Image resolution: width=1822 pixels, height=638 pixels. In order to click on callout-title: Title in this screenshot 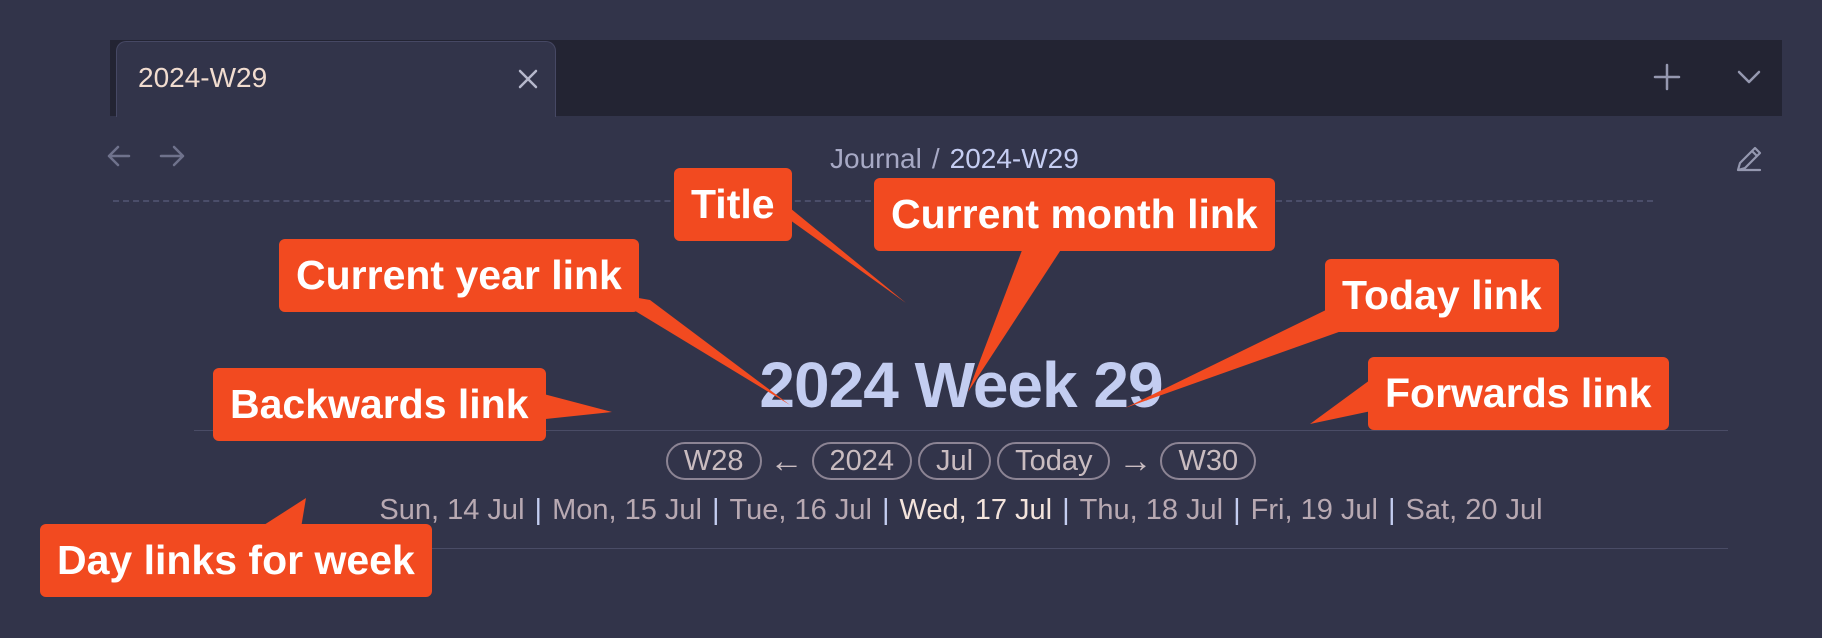, I will do `click(733, 204)`.